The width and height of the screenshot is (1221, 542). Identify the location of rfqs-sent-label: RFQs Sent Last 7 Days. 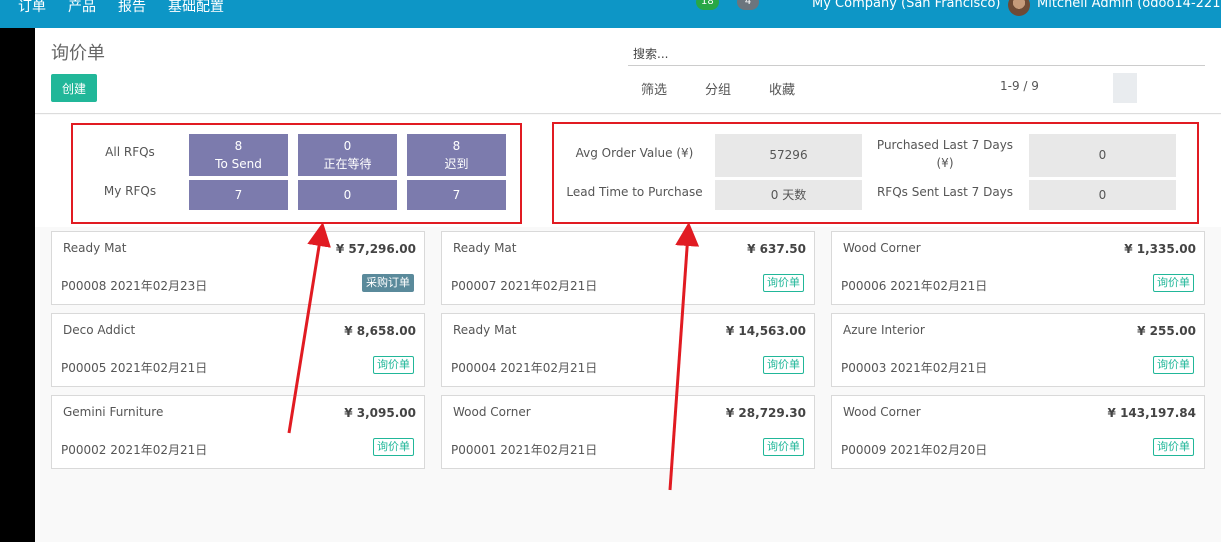
(945, 192).